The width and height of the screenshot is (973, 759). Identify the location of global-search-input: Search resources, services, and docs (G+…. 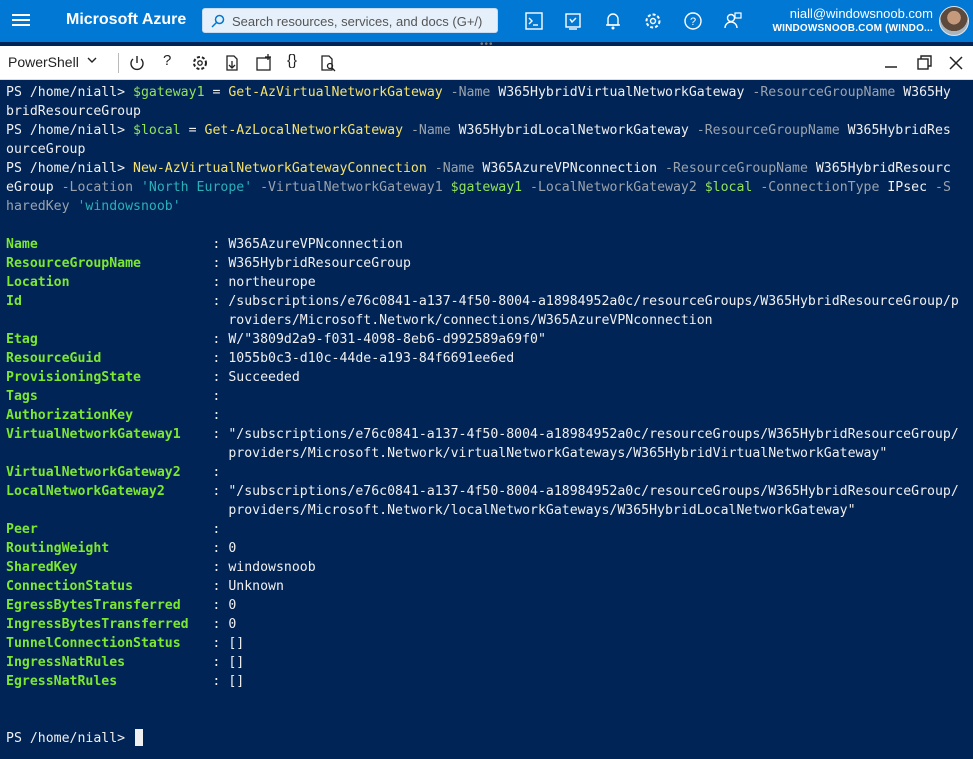
(350, 20).